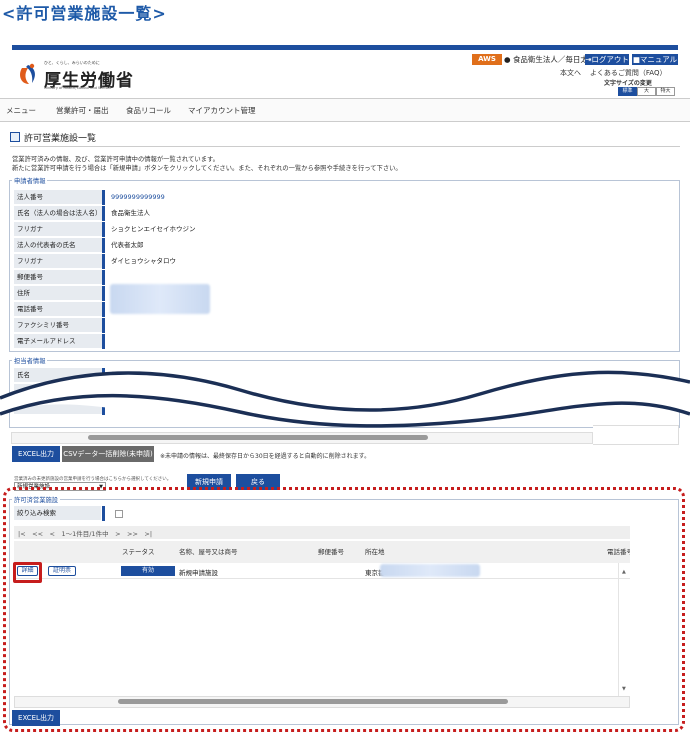 The height and width of the screenshot is (750, 690). I want to click on filter-checkbox, so click(119, 514).